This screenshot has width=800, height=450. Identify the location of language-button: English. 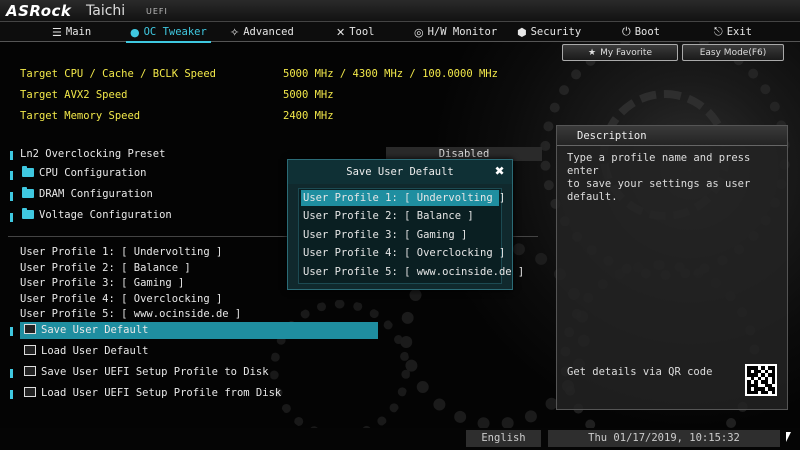
(503, 438).